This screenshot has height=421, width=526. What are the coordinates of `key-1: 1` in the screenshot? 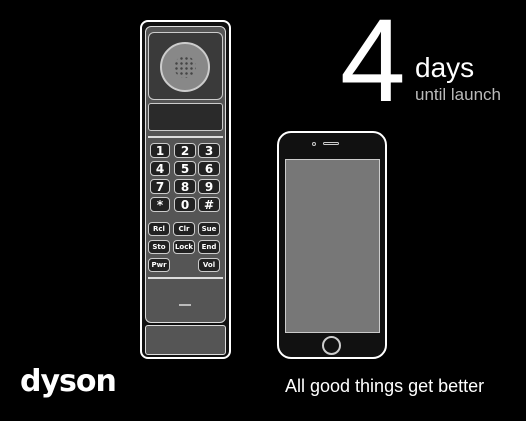 It's located at (160, 150).